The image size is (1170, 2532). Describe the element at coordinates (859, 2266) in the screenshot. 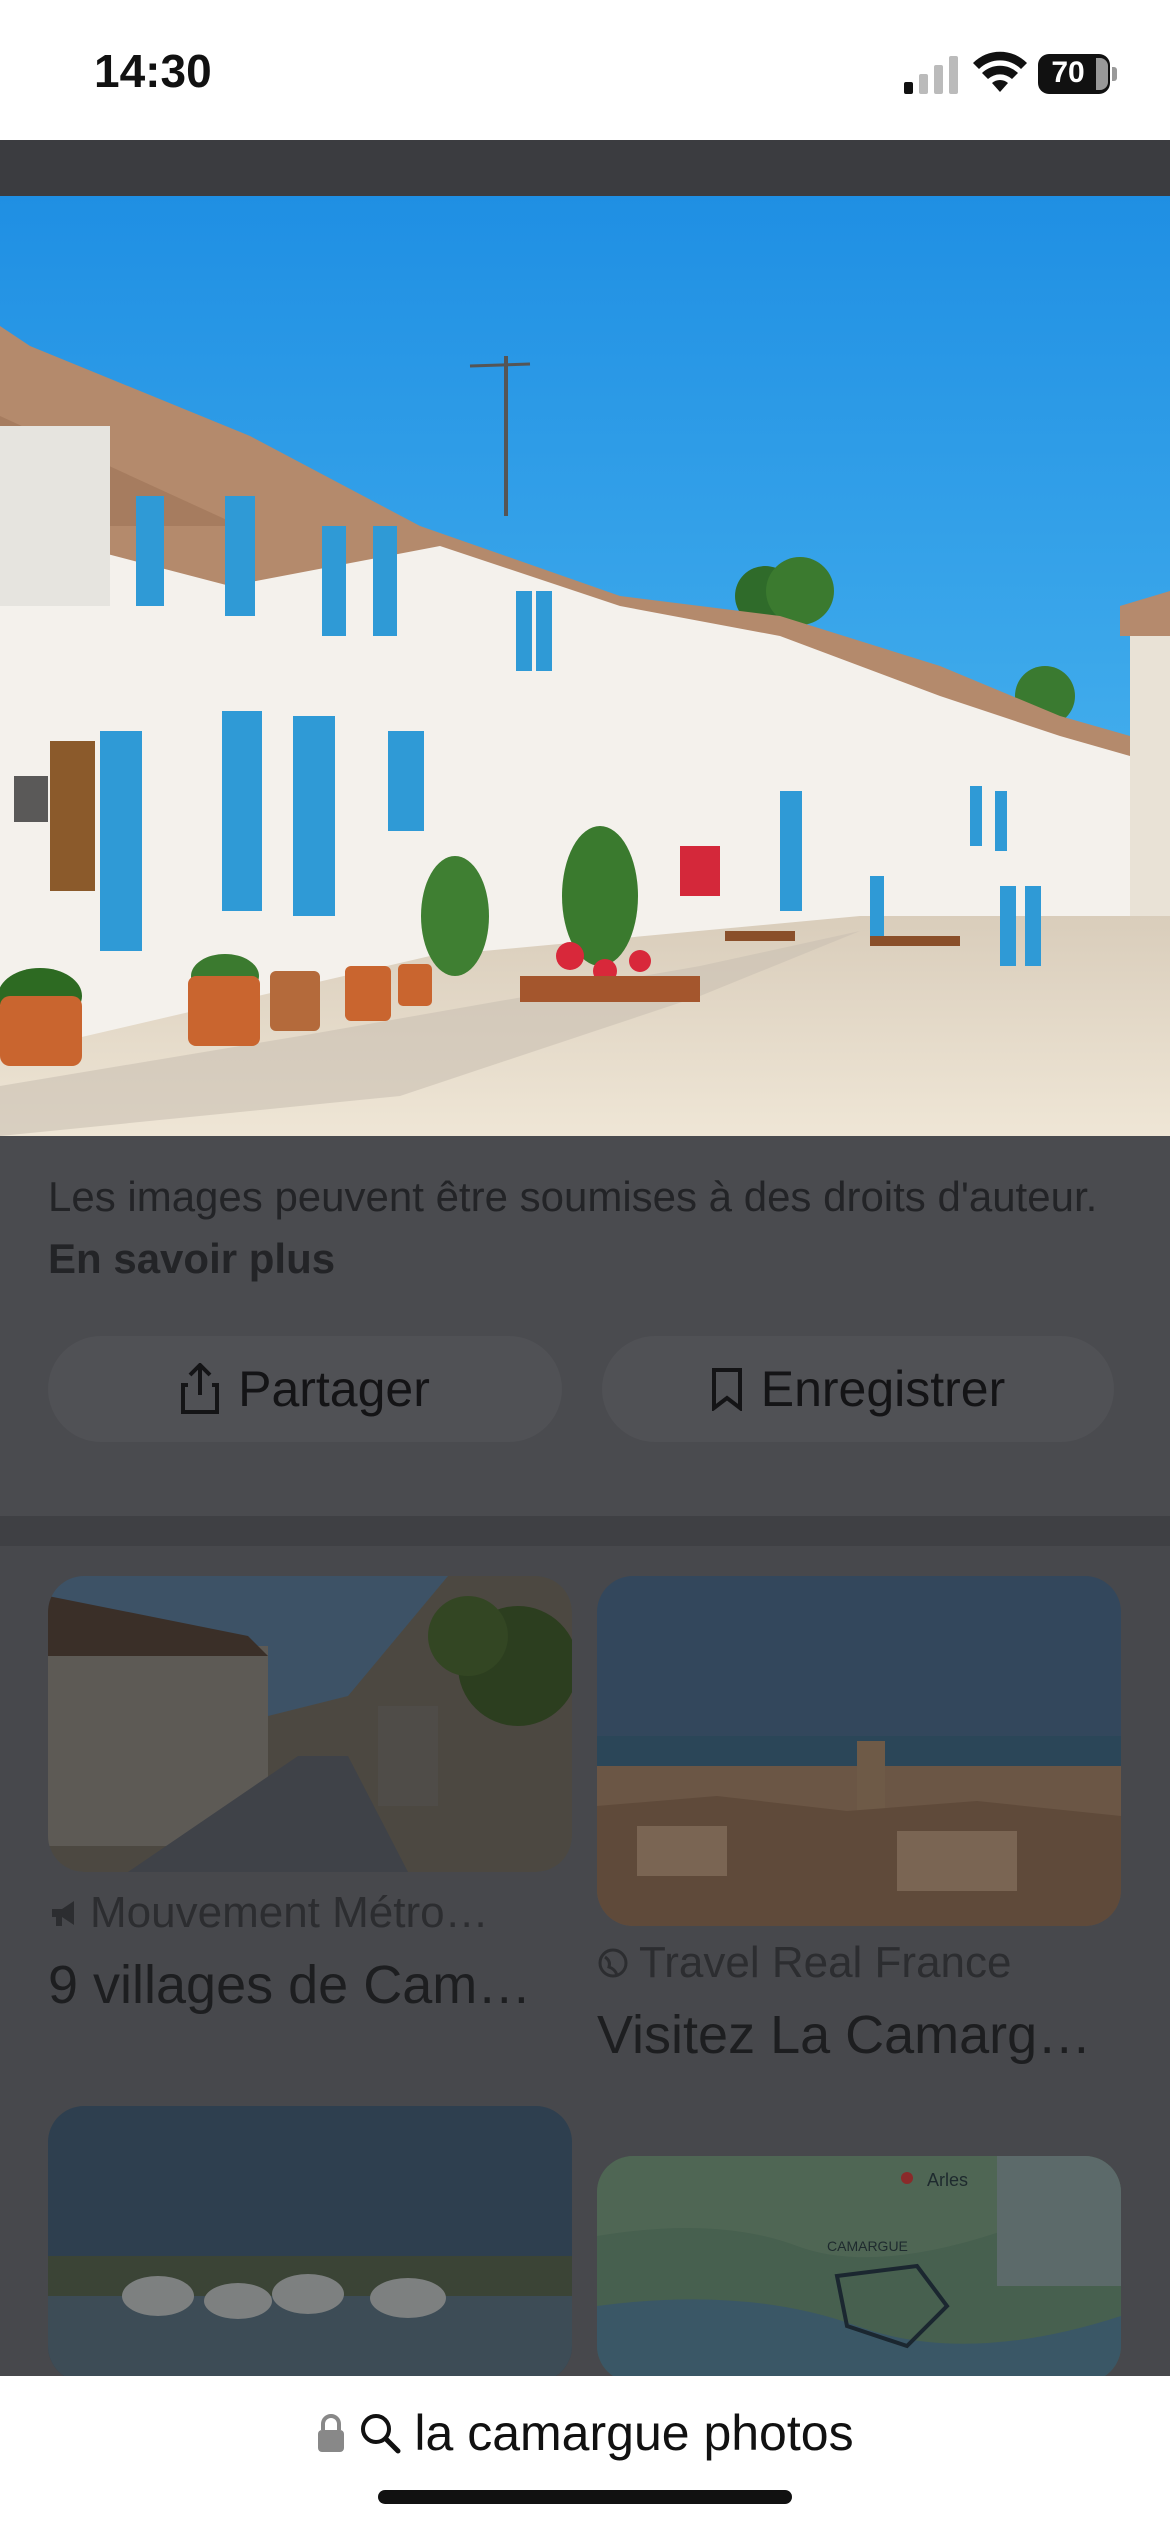

I see `related-image-4-map: Arles CAMARGUE` at that location.